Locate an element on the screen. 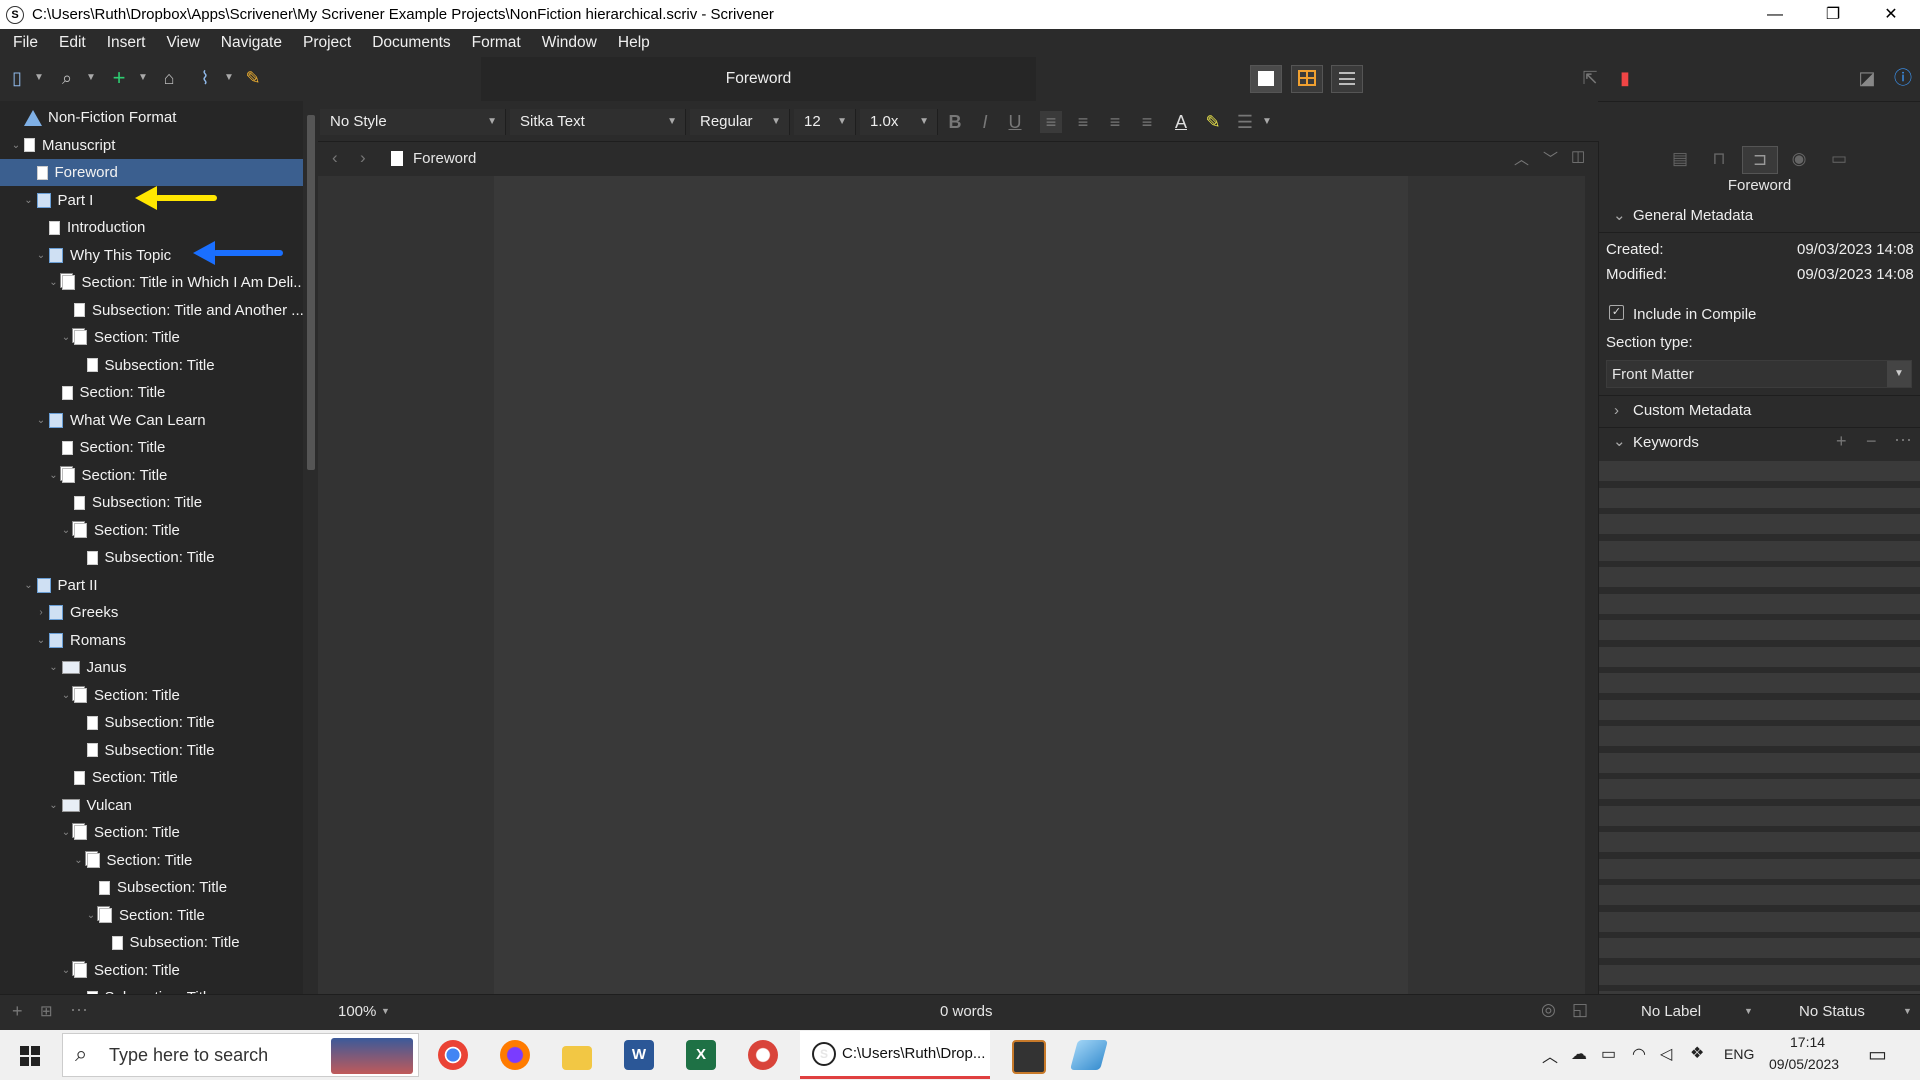 This screenshot has width=1920, height=1080. snapshots-tab-icon: ◉ is located at coordinates (1799, 159).